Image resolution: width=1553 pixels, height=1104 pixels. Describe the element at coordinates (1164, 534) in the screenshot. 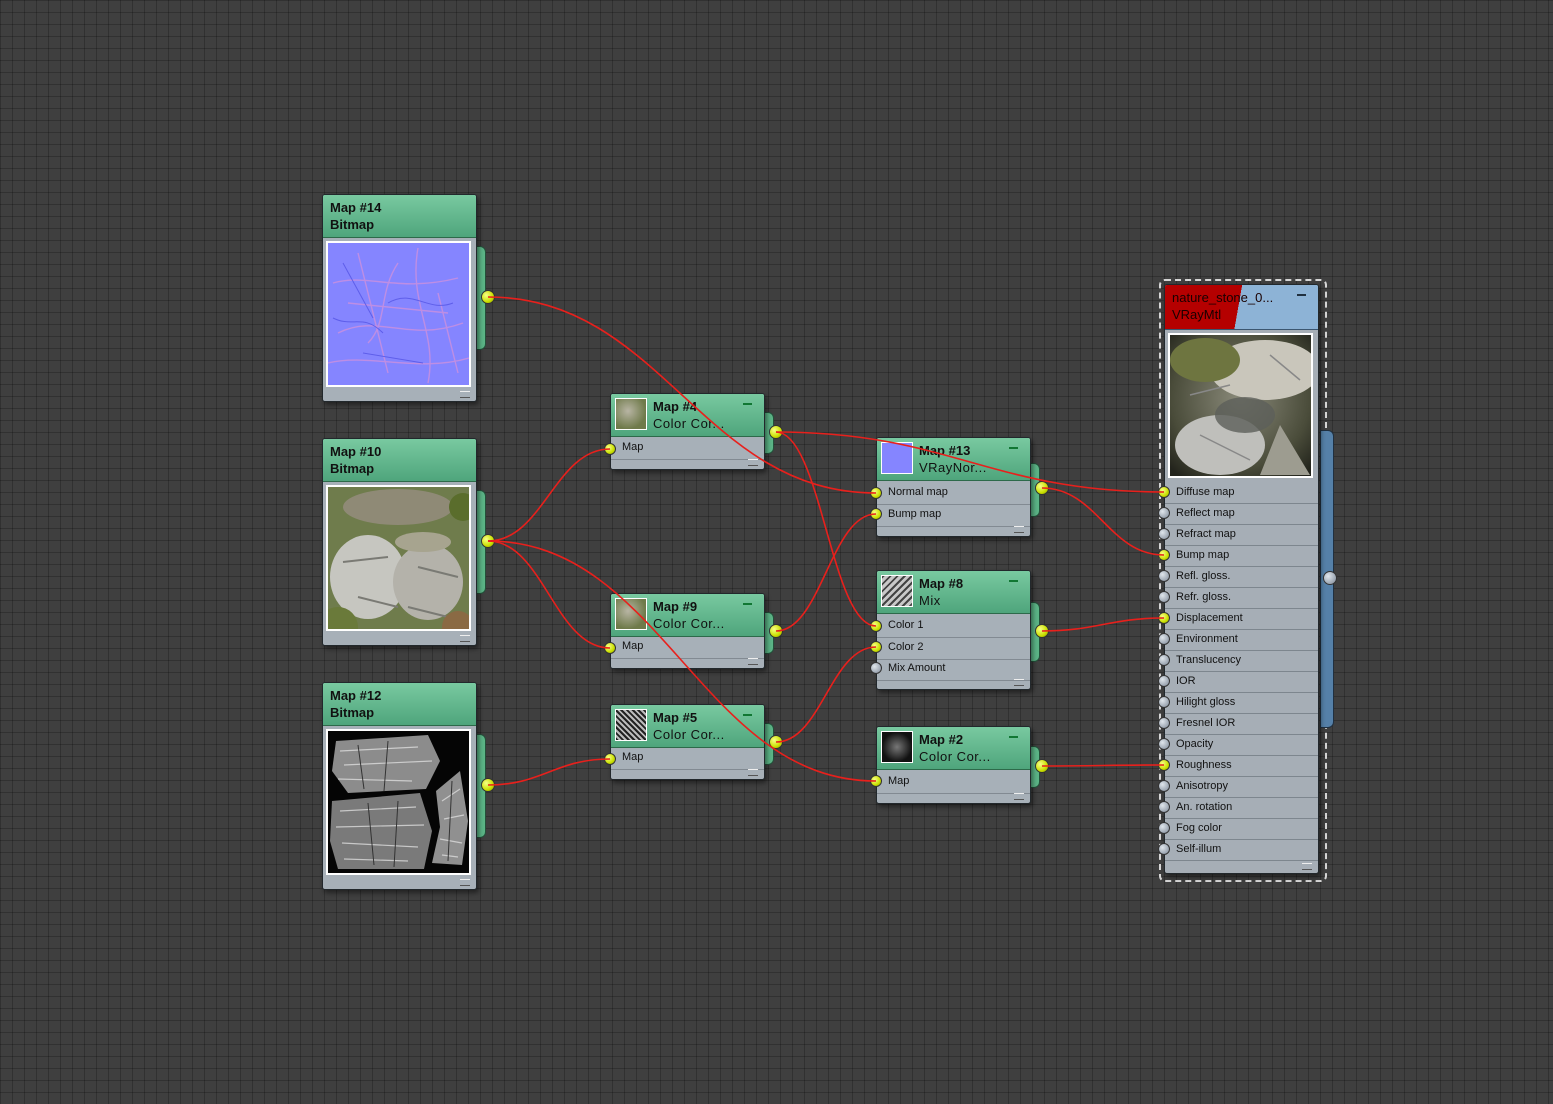

I see `material-input-socket-refract-map` at that location.